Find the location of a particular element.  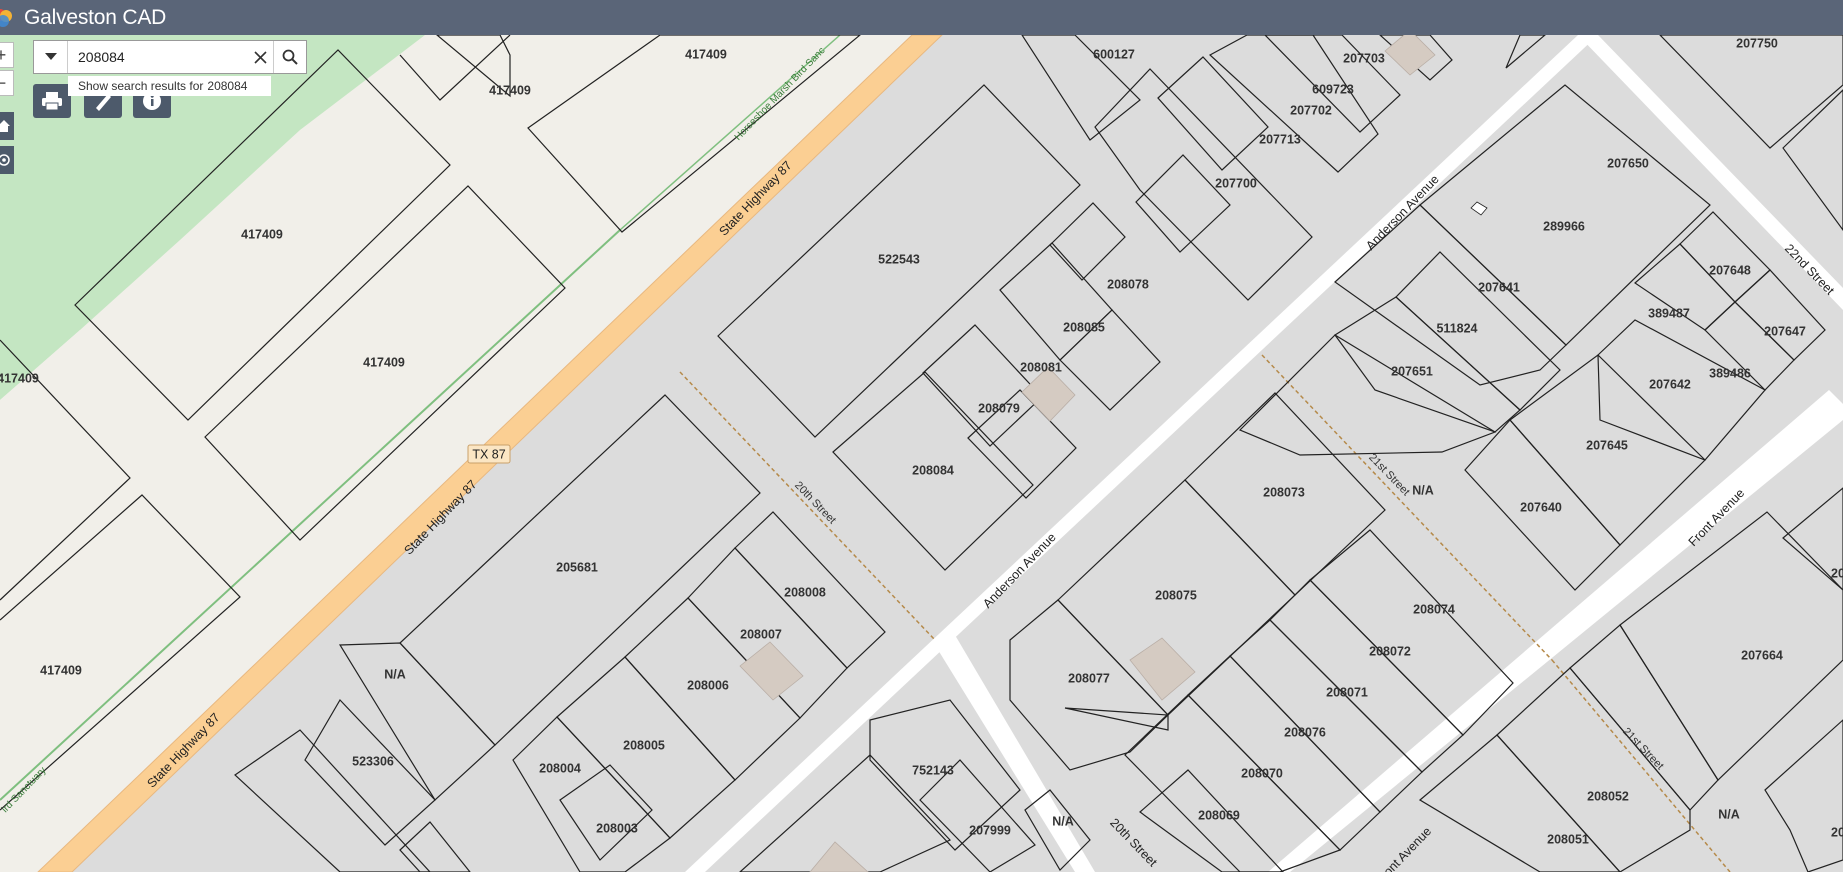

parcel-label: 208078 is located at coordinates (1128, 284).